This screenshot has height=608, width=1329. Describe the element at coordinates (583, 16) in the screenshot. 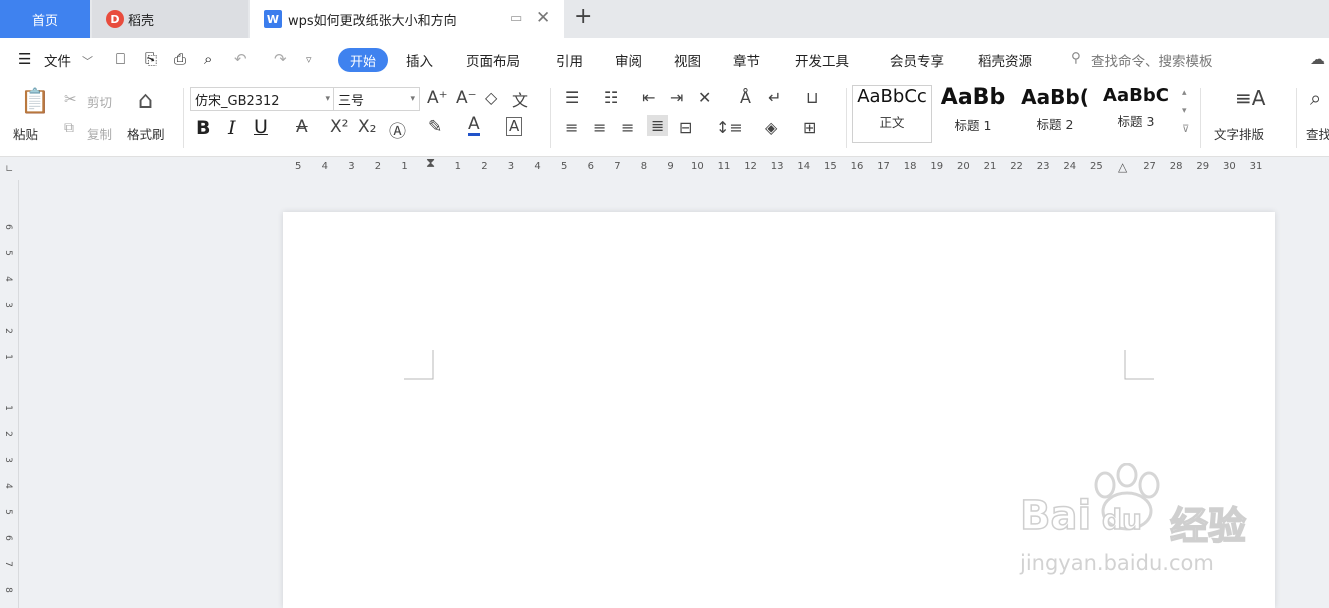

I see `new-tab-button: +` at that location.